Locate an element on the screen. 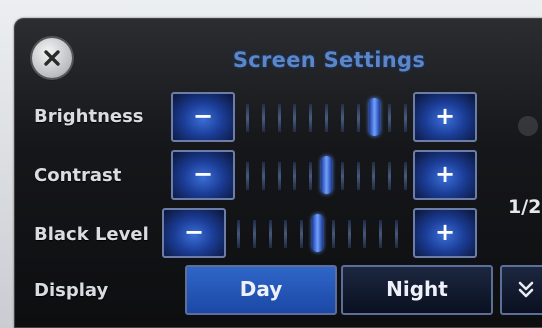 Image resolution: width=542 pixels, height=328 pixels. black-level-increase-button: + is located at coordinates (445, 233).